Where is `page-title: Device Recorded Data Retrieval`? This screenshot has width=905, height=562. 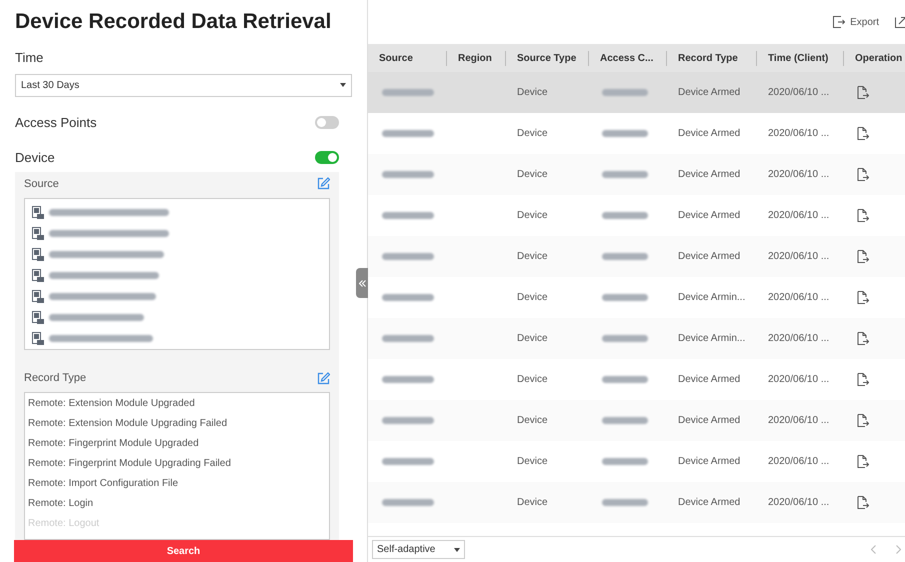
page-title: Device Recorded Data Retrieval is located at coordinates (173, 22).